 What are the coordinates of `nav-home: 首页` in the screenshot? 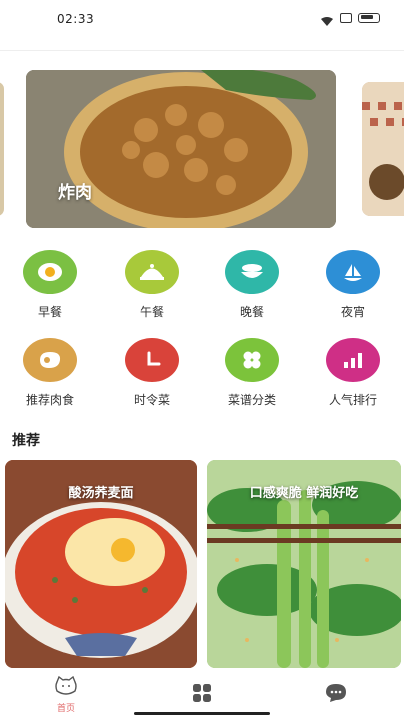 It's located at (66, 694).